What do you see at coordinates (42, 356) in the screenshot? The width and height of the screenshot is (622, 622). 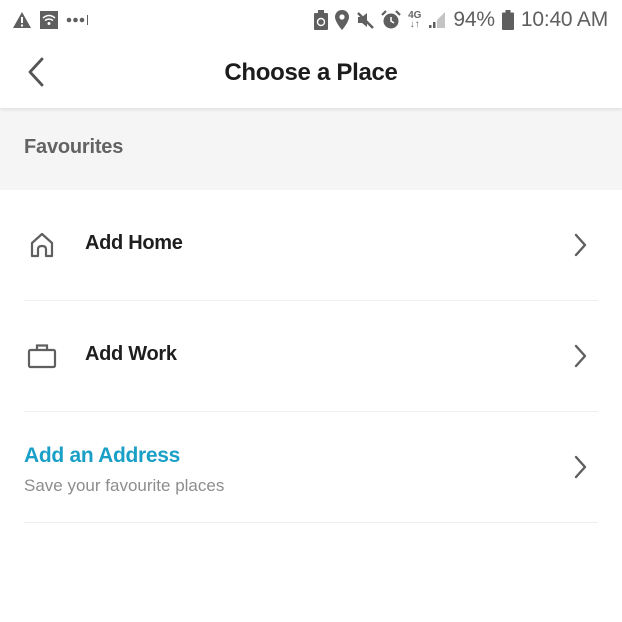 I see `briefcase-icon` at bounding box center [42, 356].